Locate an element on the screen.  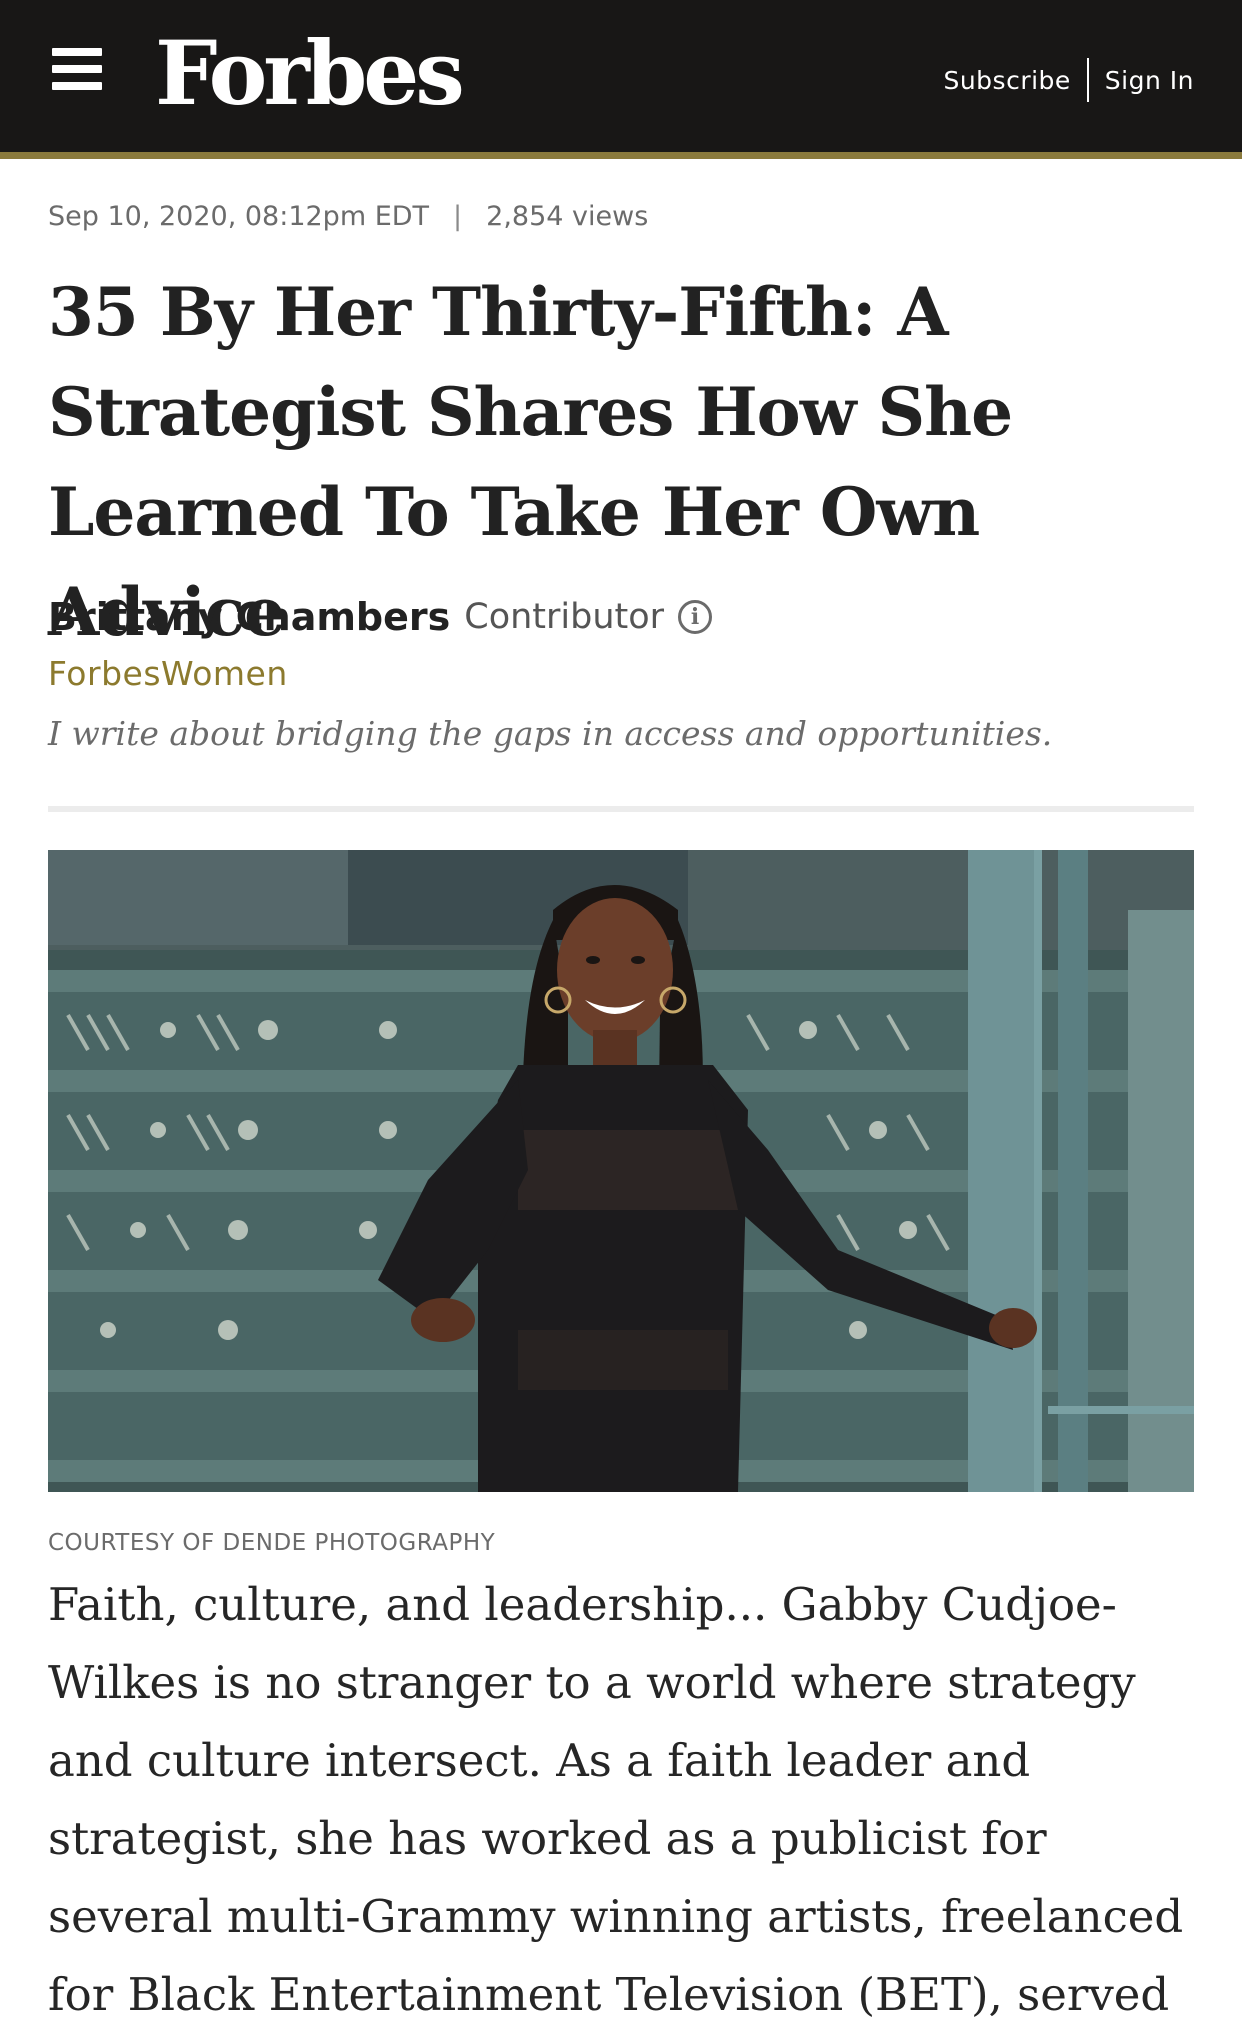
channel-link: ForbesWomen is located at coordinates (168, 679).